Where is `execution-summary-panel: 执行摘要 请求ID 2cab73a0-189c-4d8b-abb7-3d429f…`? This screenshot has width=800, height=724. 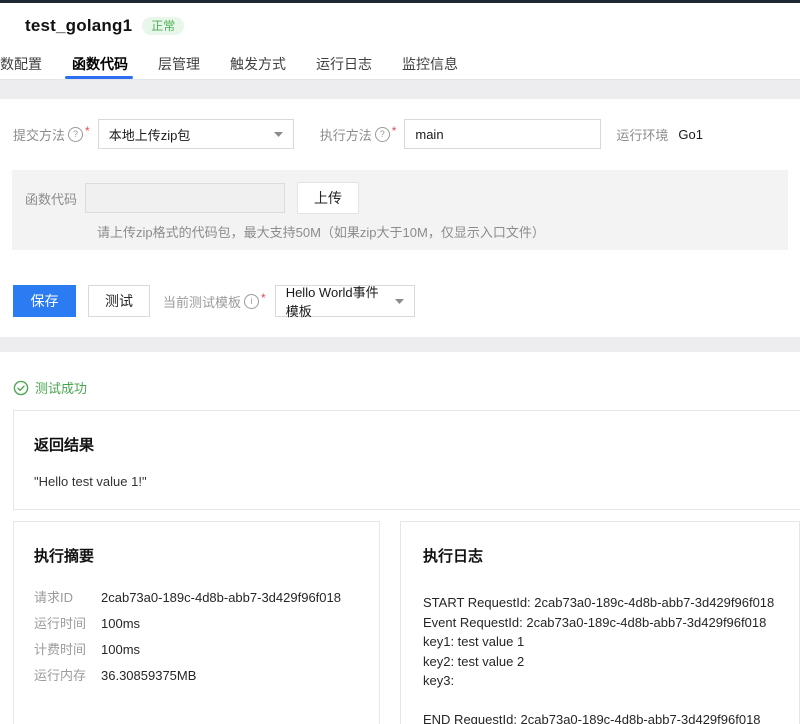
execution-summary-panel: 执行摘要 请求ID 2cab73a0-189c-4d8b-abb7-3d429f… is located at coordinates (196, 622).